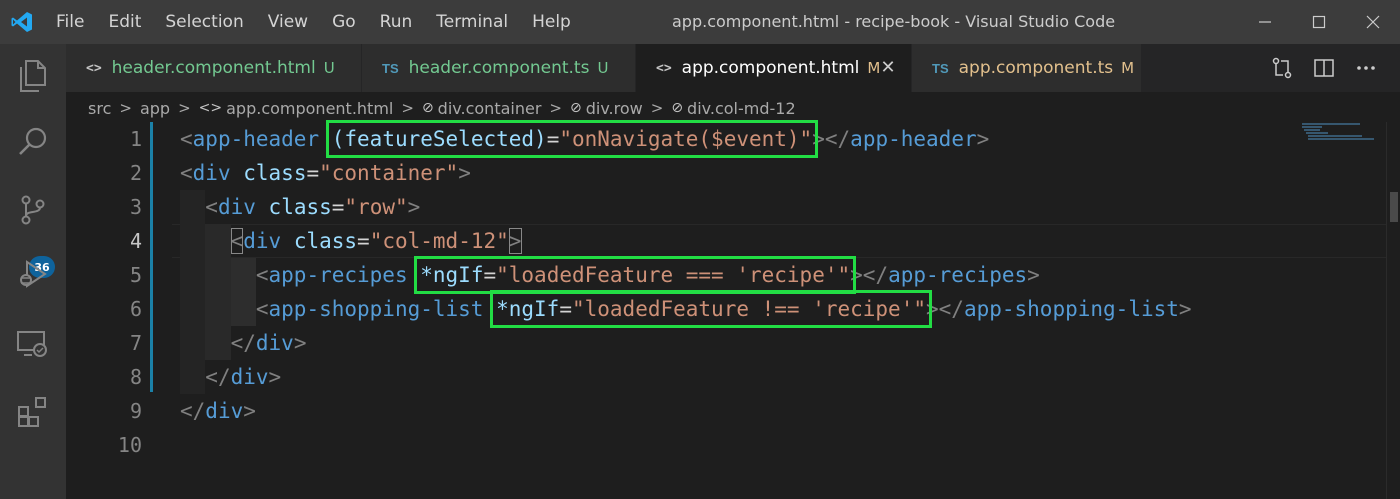  What do you see at coordinates (313, 207) in the screenshot?
I see `code-text: <div class="row">` at bounding box center [313, 207].